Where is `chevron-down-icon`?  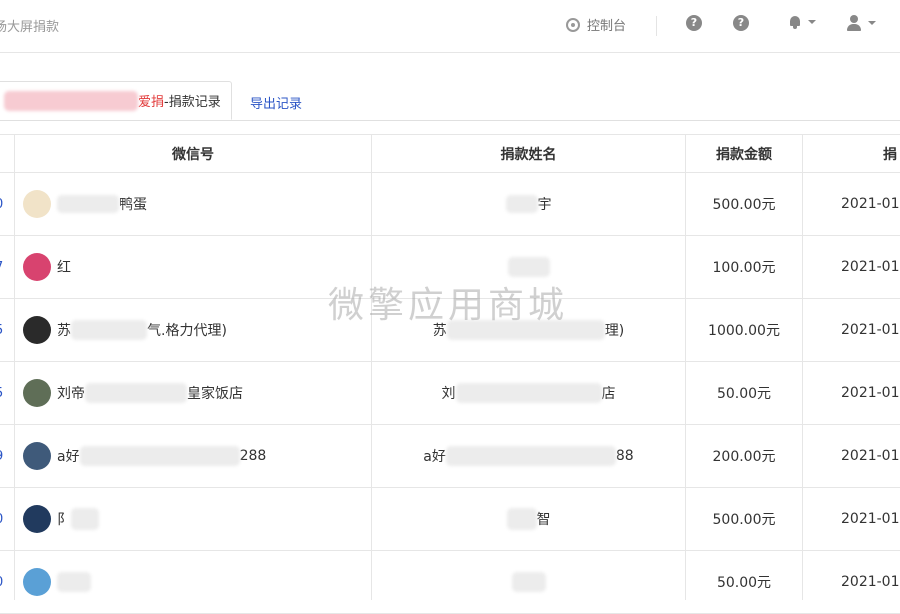
chevron-down-icon is located at coordinates (812, 22).